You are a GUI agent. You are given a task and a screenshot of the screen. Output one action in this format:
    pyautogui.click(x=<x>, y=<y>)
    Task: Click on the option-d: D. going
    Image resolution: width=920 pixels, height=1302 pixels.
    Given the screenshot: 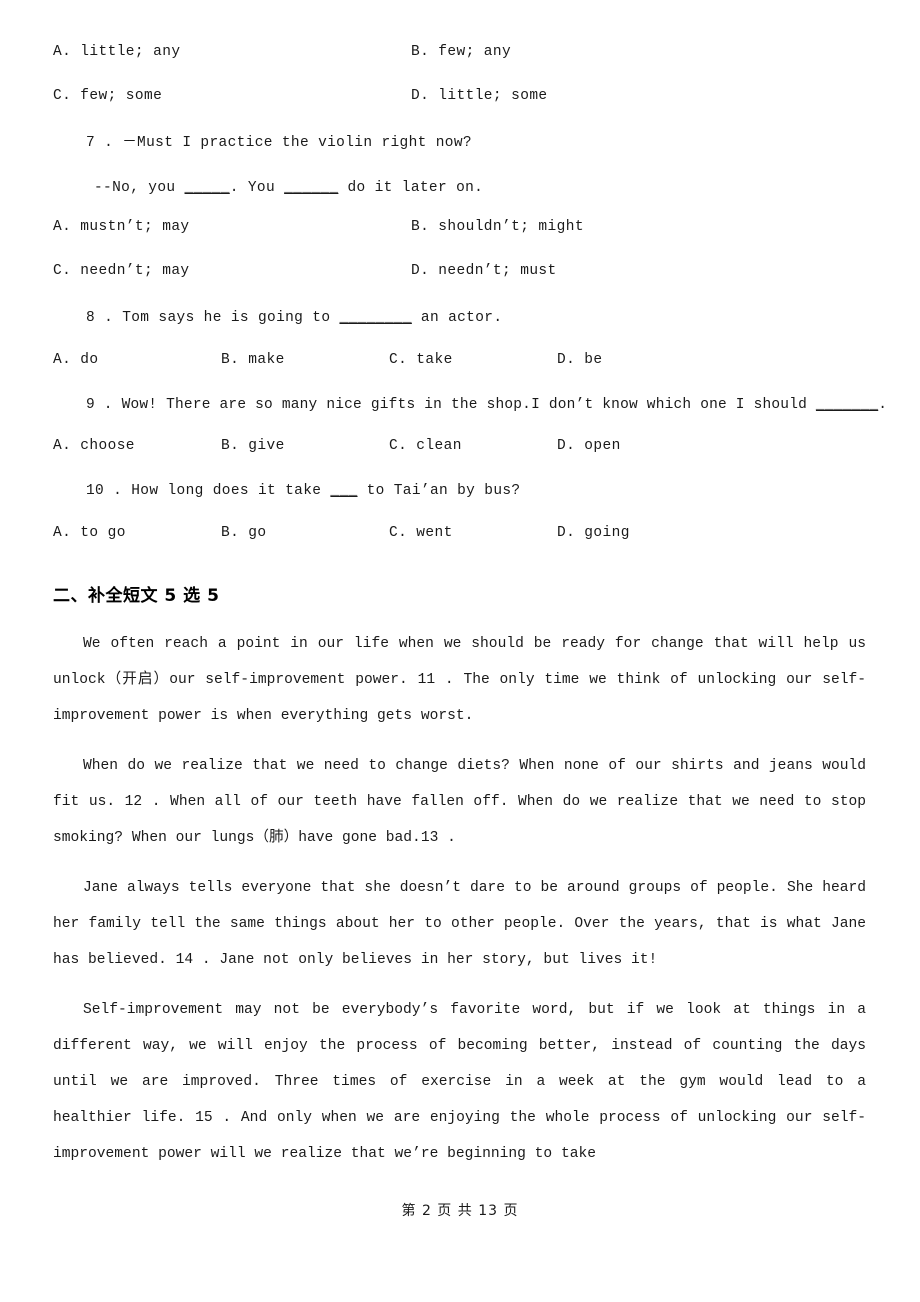 What is the action you would take?
    pyautogui.click(x=593, y=533)
    